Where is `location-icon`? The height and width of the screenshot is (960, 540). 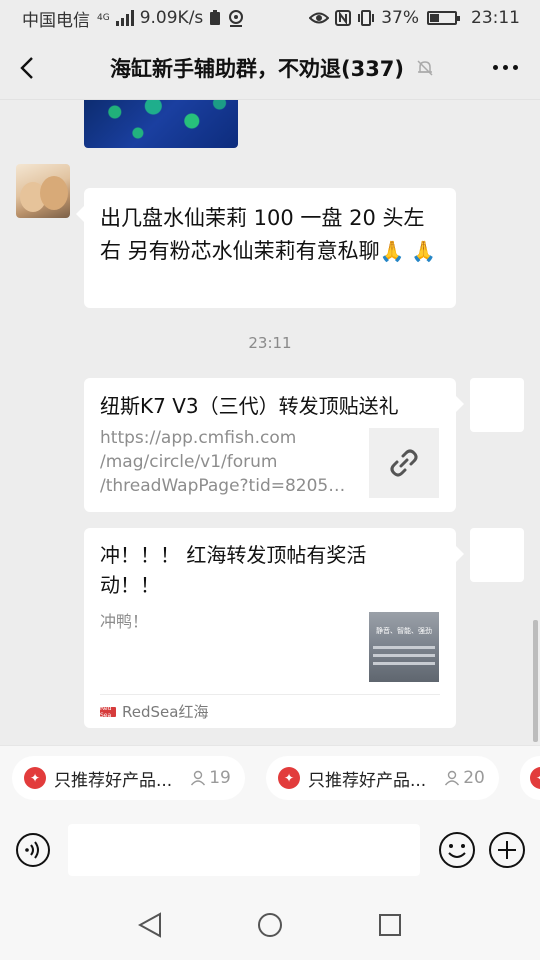
location-icon is located at coordinates (236, 18).